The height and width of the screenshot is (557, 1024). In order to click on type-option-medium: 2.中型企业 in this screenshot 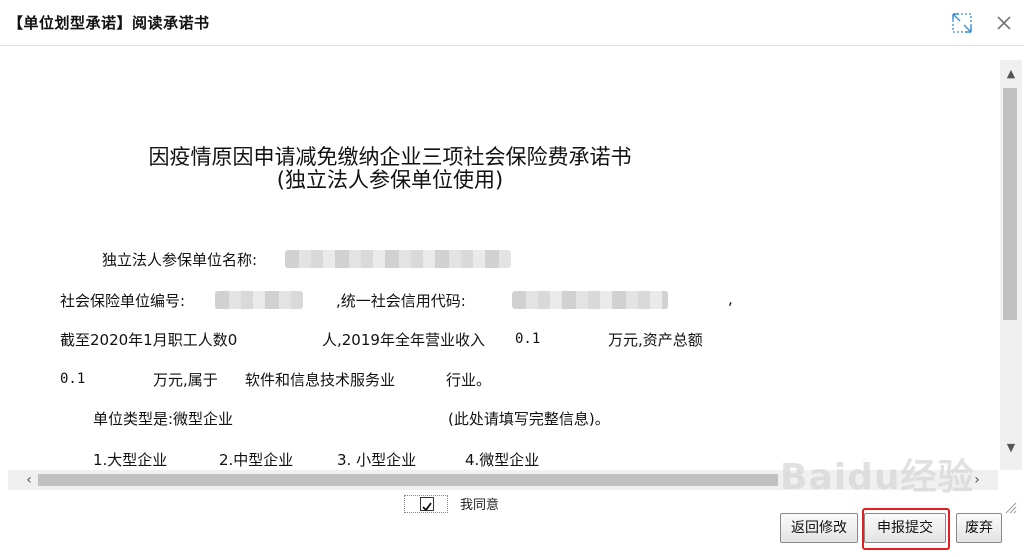, I will do `click(256, 460)`.